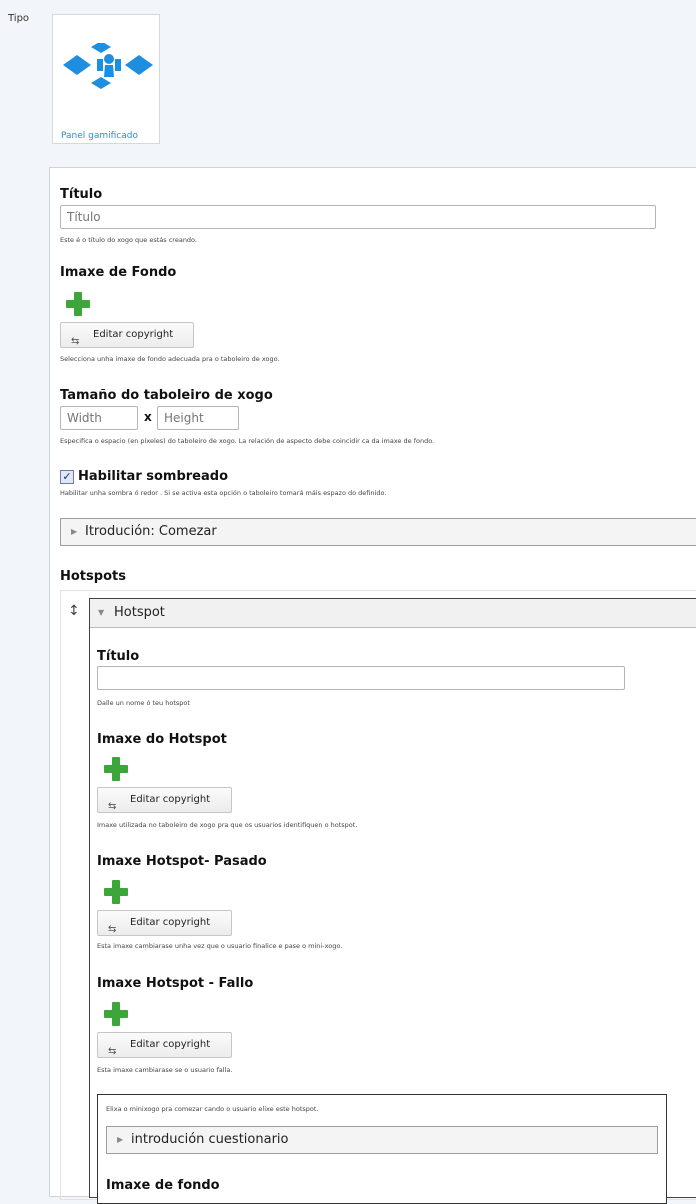 The image size is (696, 1204). Describe the element at coordinates (148, 417) in the screenshot. I see `size-separator: x` at that location.